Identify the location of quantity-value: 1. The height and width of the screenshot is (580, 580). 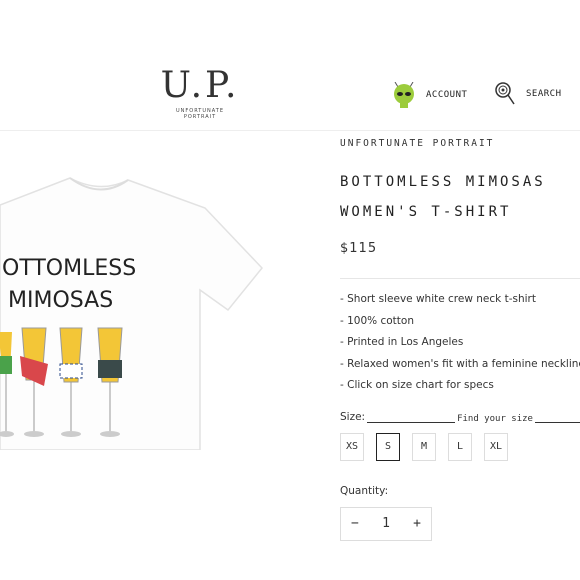
(386, 523).